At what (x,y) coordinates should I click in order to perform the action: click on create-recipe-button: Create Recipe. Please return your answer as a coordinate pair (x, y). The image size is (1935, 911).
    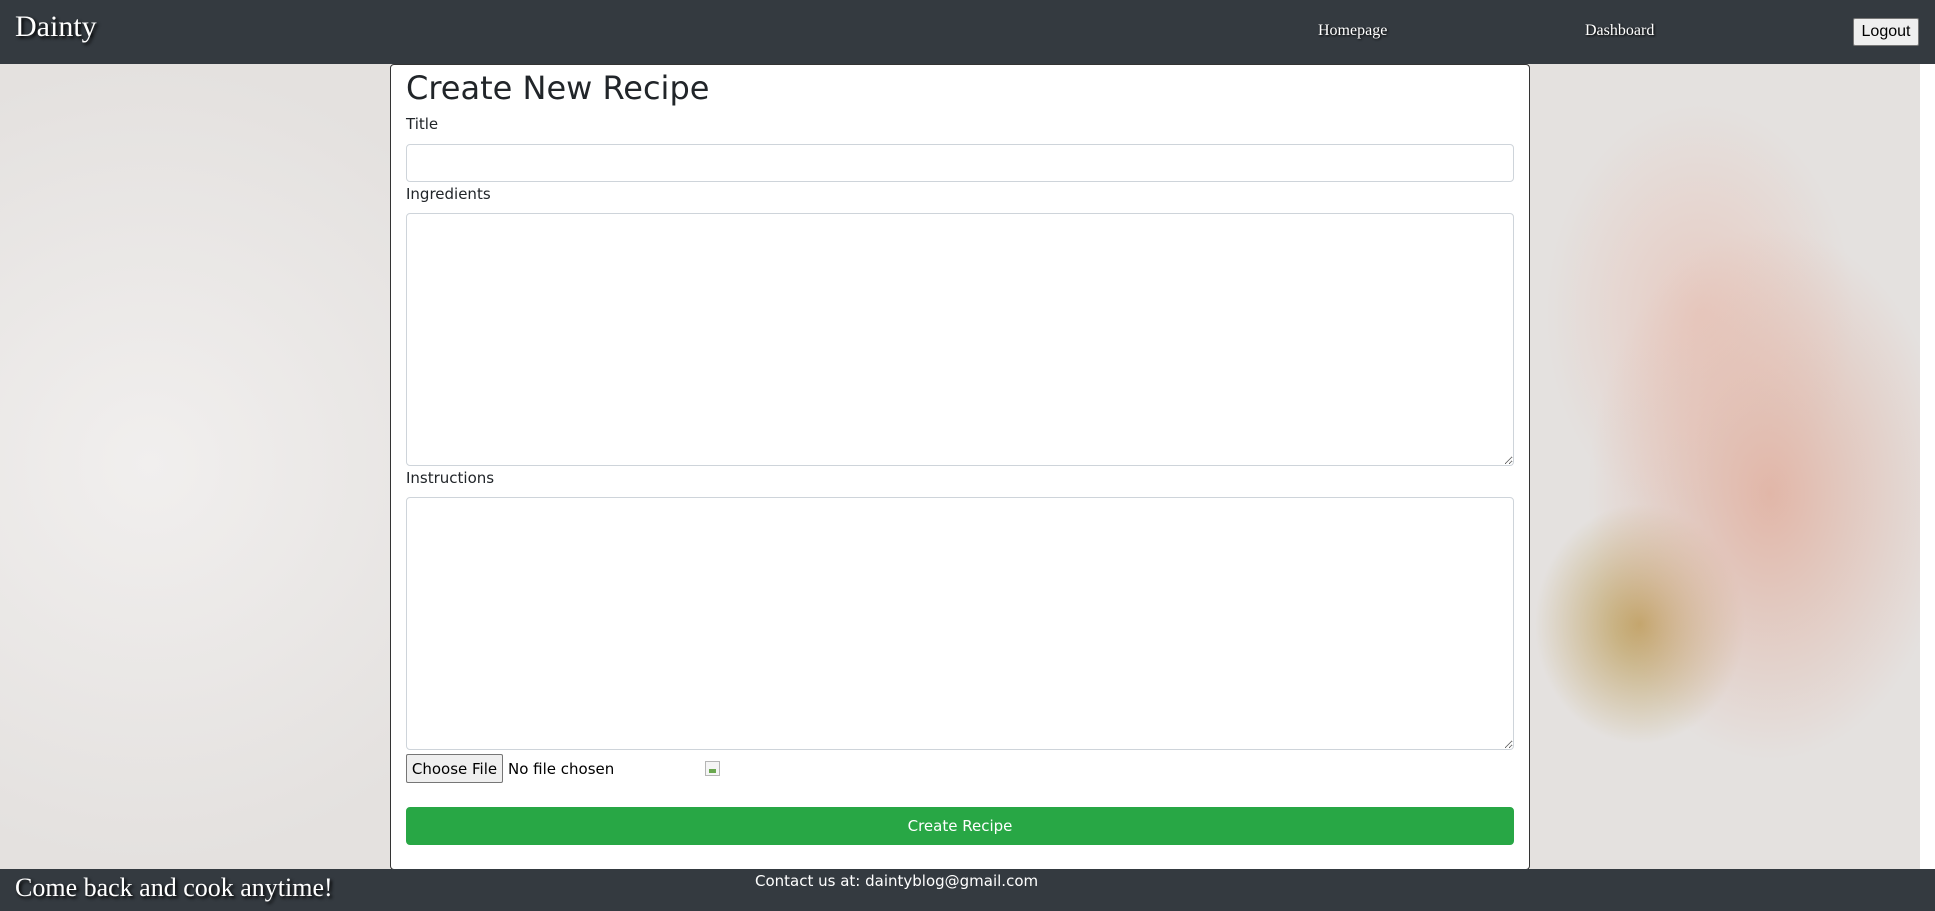
    Looking at the image, I should click on (960, 826).